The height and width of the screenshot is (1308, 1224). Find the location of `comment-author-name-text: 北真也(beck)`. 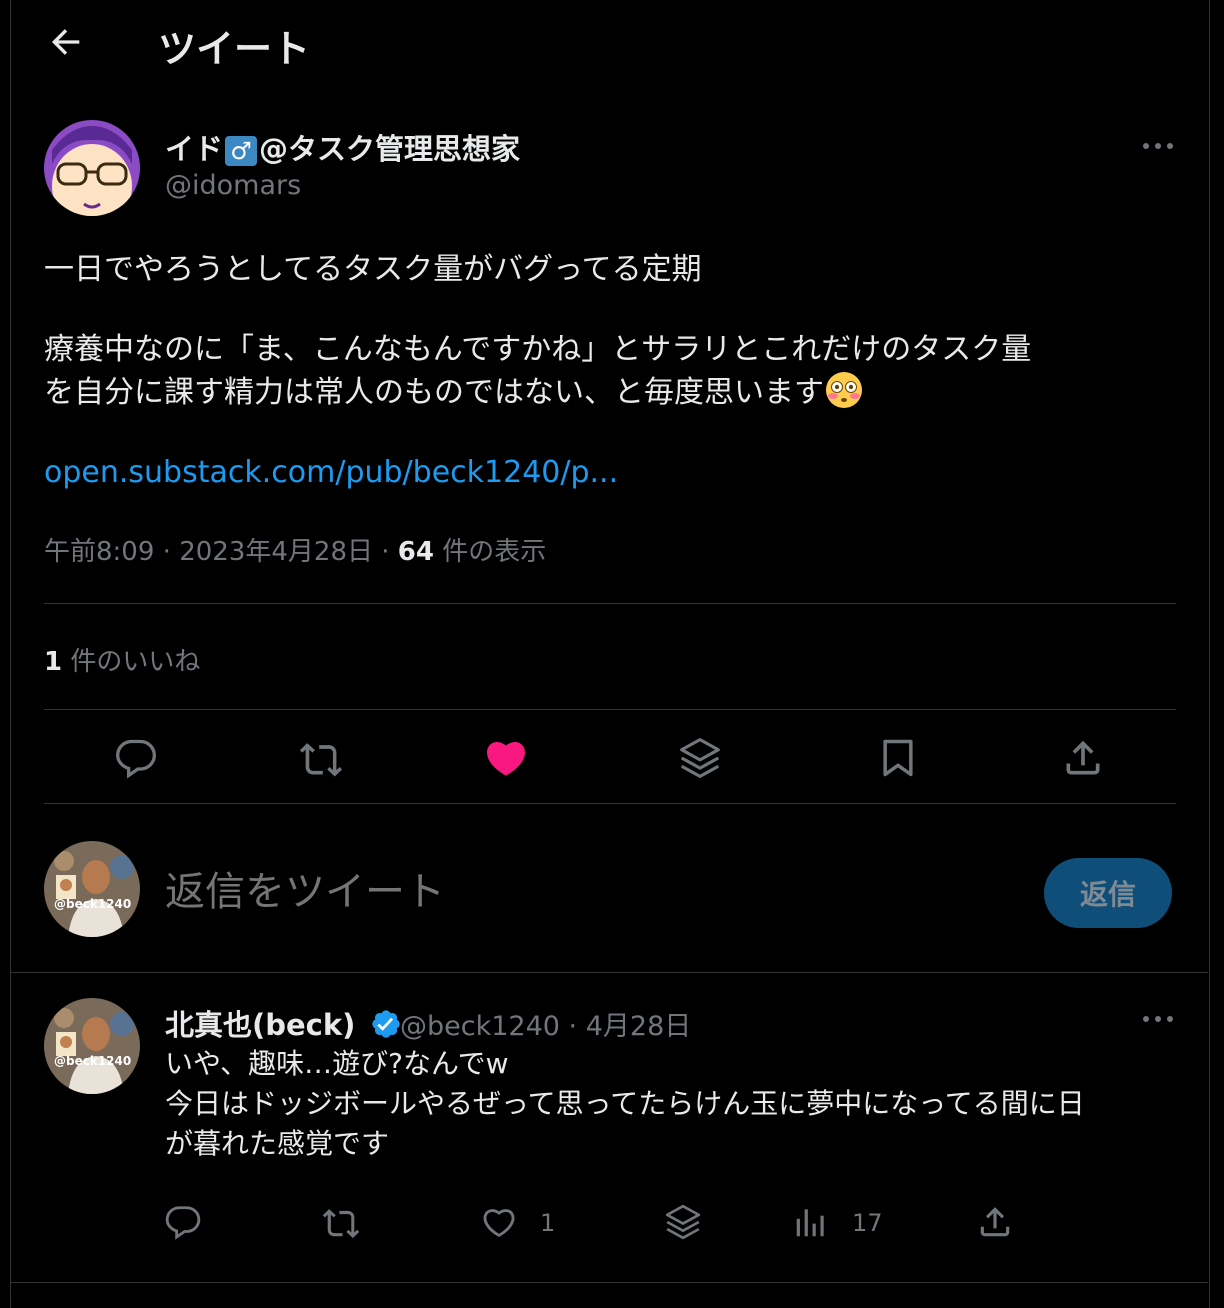

comment-author-name-text: 北真也(beck) is located at coordinates (260, 1025).